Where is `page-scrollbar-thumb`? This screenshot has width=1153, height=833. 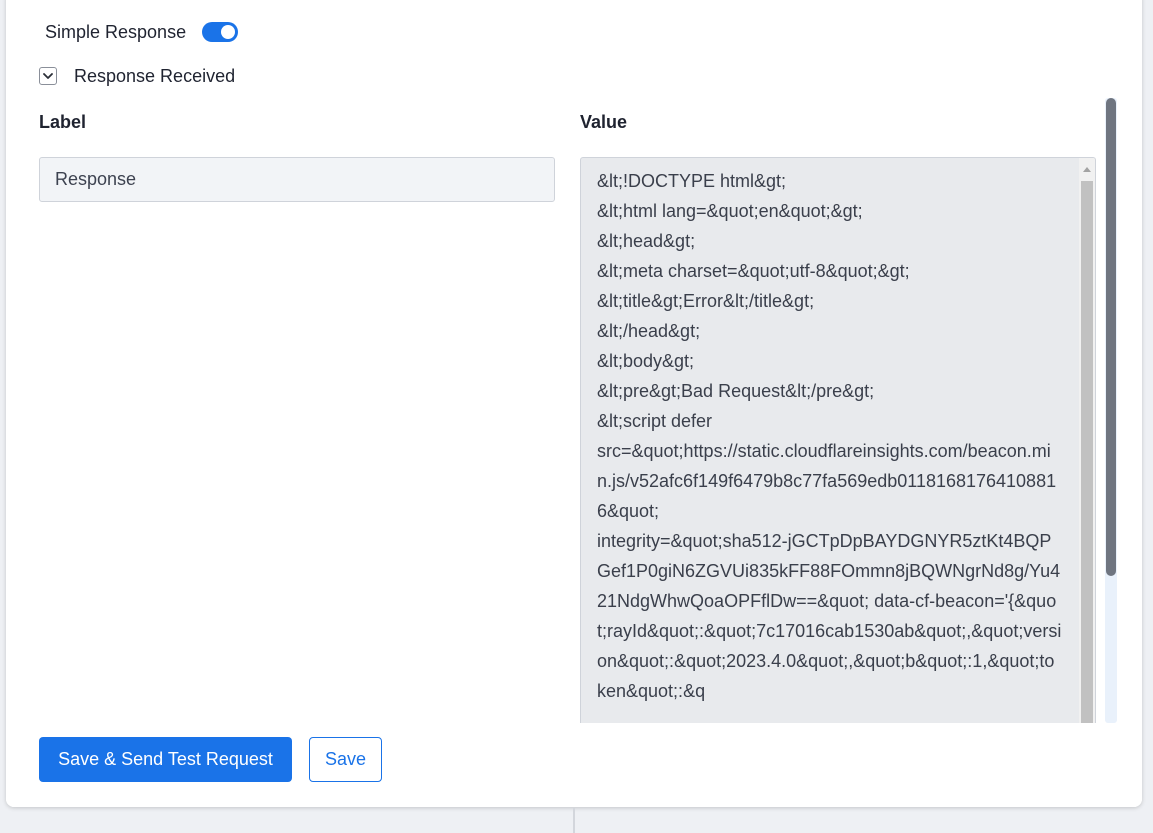 page-scrollbar-thumb is located at coordinates (1111, 337).